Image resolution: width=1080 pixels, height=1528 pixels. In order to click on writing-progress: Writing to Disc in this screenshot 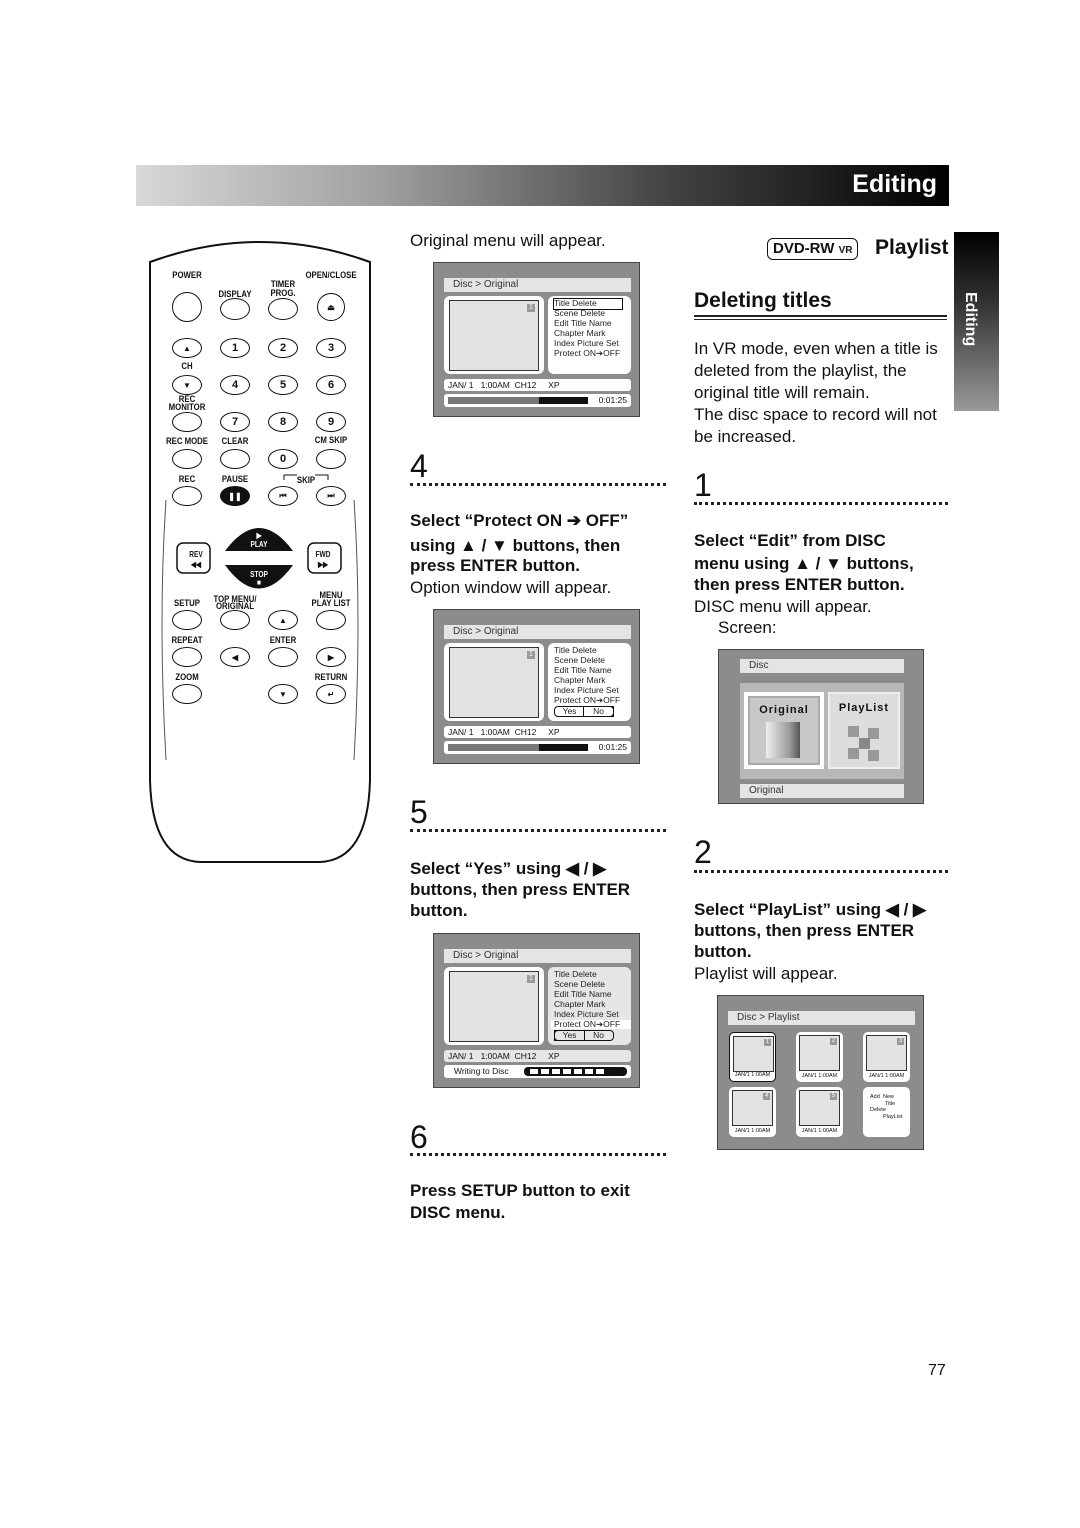, I will do `click(537, 1071)`.